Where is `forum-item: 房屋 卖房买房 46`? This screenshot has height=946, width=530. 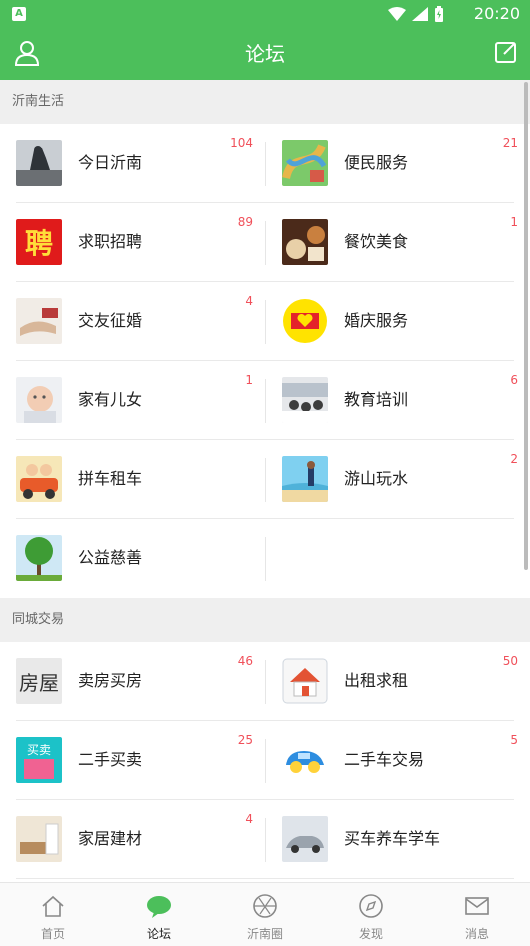
forum-item: 房屋 卖房买房 46 is located at coordinates (132, 681).